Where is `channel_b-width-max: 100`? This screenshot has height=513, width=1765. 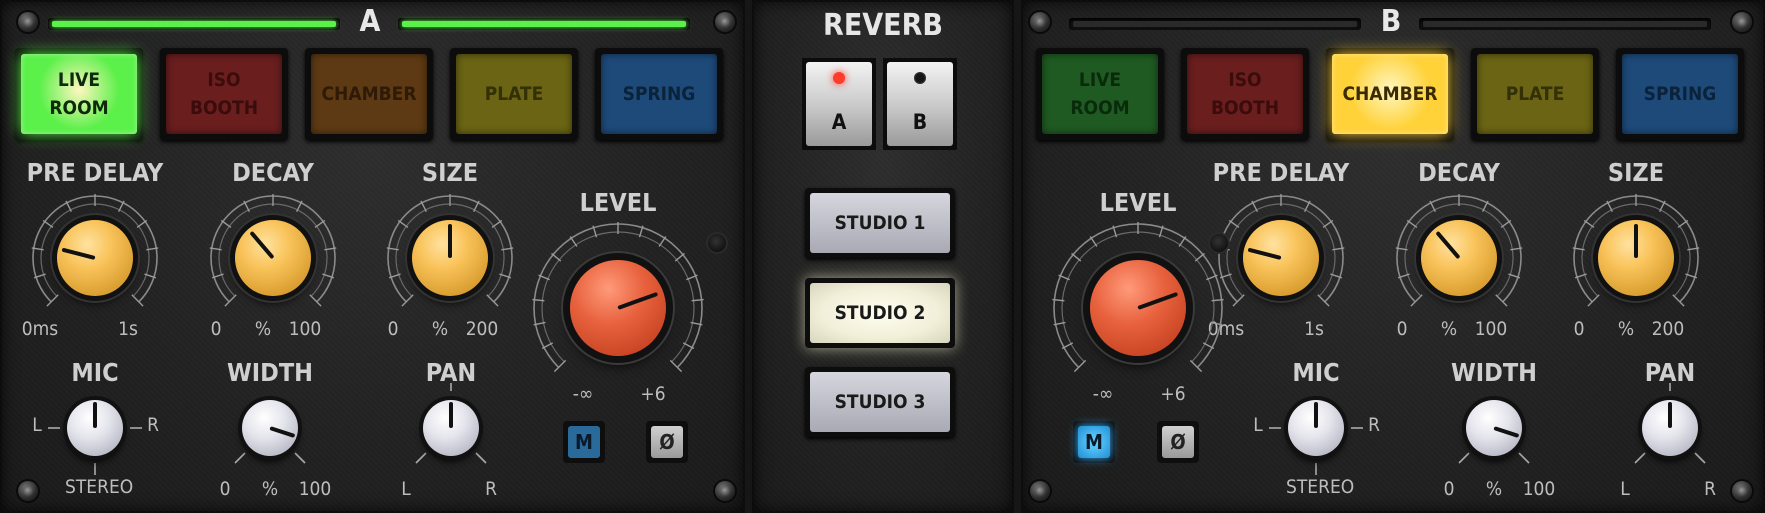 channel_b-width-max: 100 is located at coordinates (1539, 489).